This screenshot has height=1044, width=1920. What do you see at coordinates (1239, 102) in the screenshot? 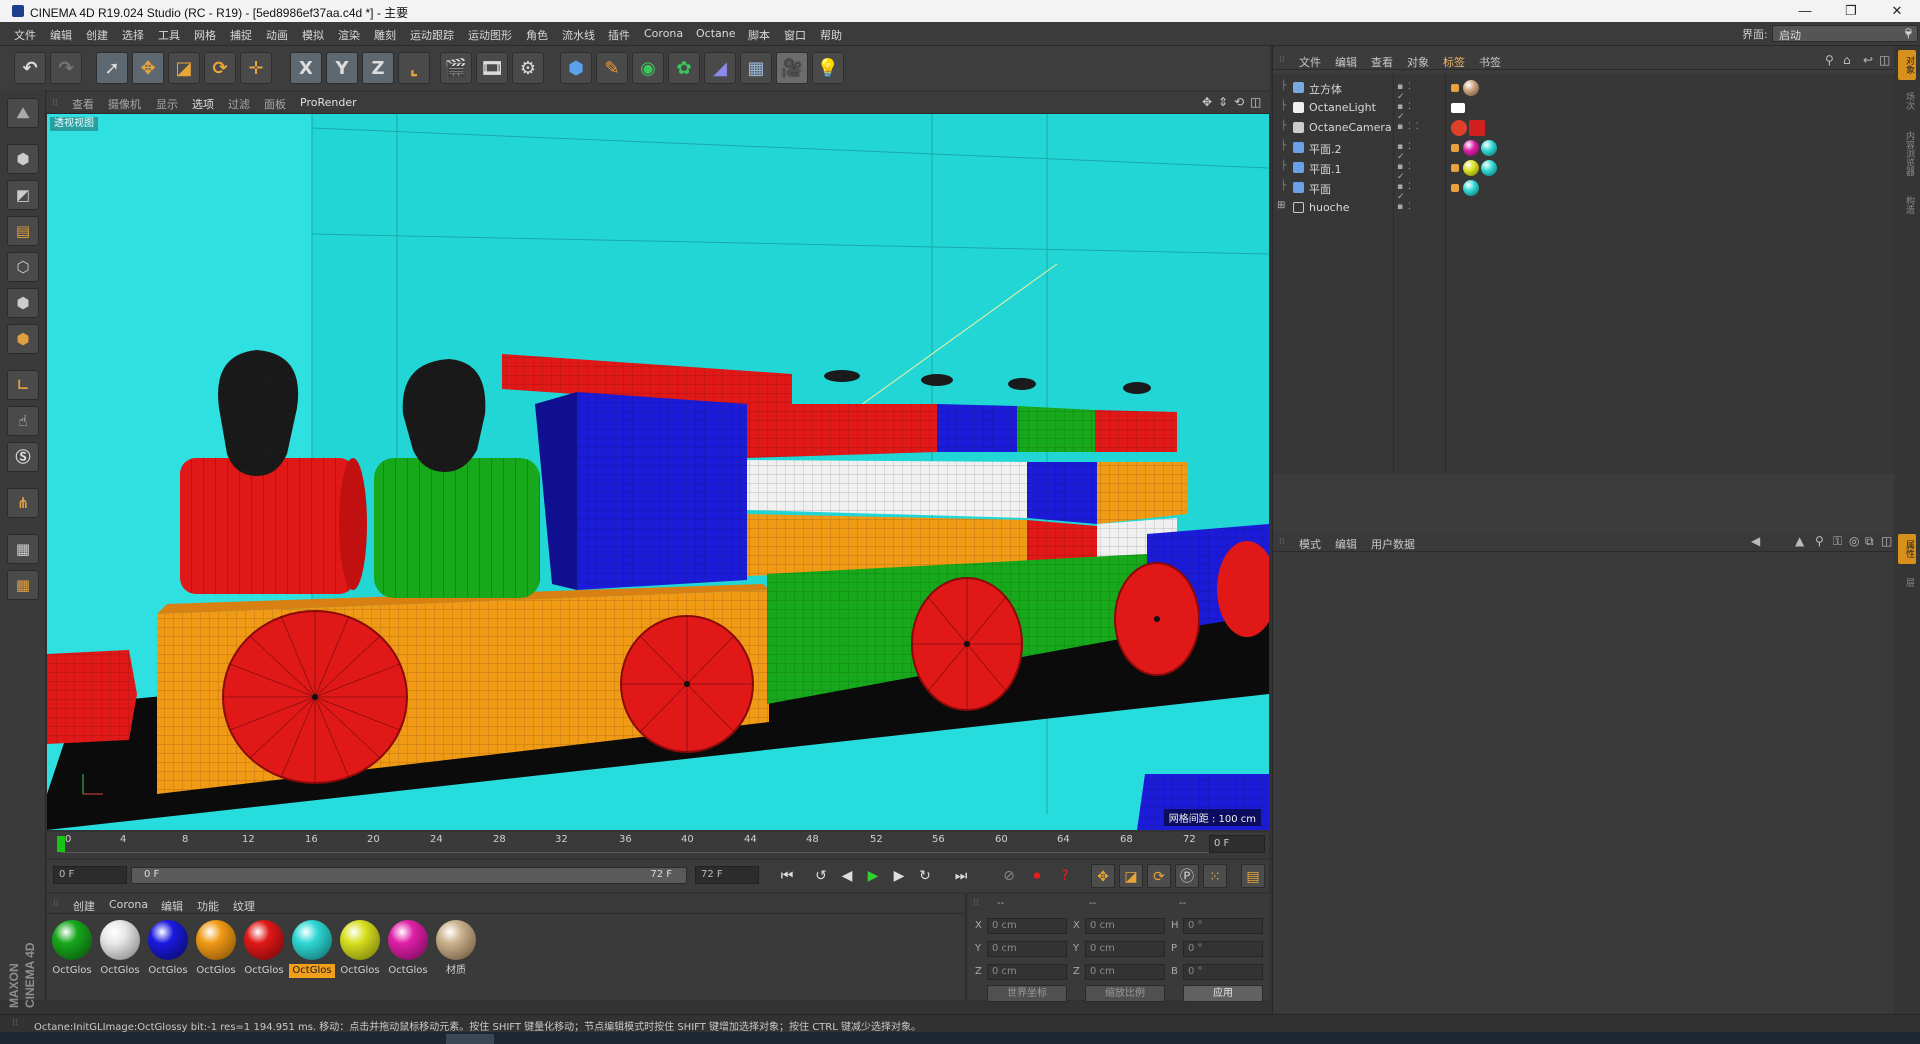
I see `viewport-rotate-icon: ⟲` at bounding box center [1239, 102].